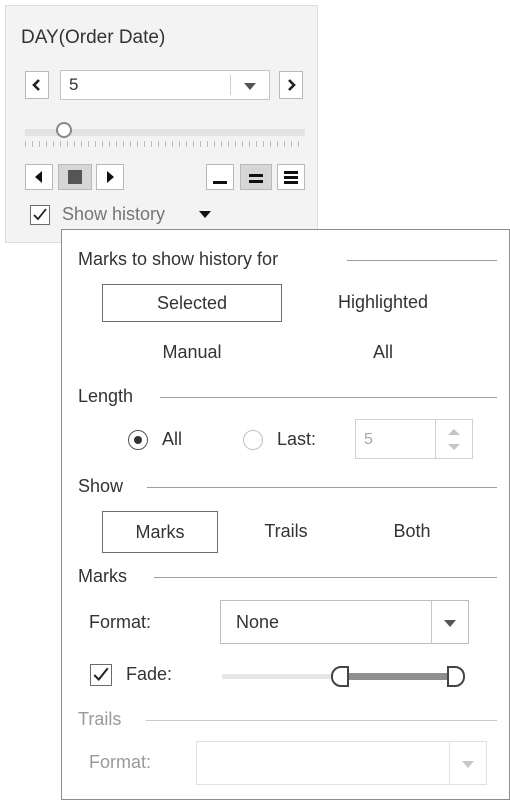  I want to click on previous-value-button, so click(37, 85).